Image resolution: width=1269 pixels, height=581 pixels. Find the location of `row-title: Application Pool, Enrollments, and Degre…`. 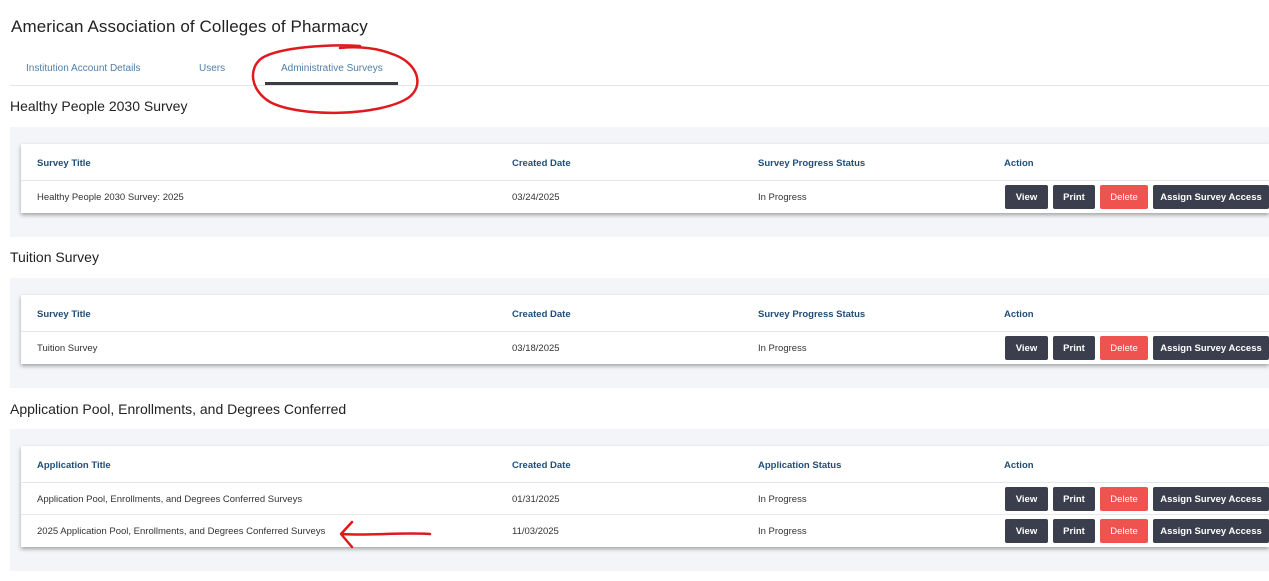

row-title: Application Pool, Enrollments, and Degre… is located at coordinates (170, 499).